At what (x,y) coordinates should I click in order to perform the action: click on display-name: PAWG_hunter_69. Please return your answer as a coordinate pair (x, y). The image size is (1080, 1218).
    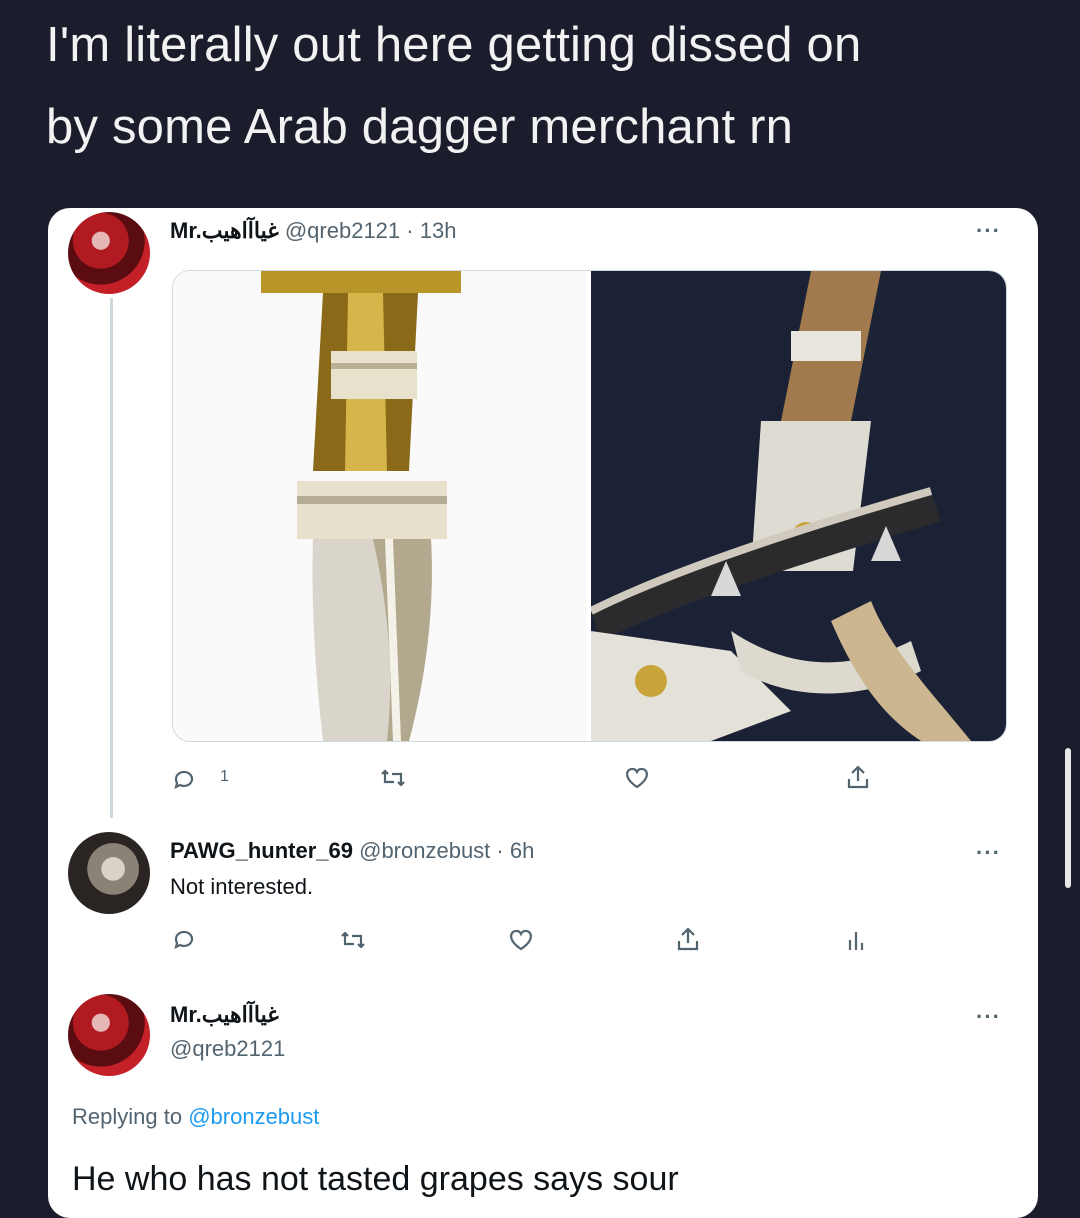
    Looking at the image, I should click on (261, 850).